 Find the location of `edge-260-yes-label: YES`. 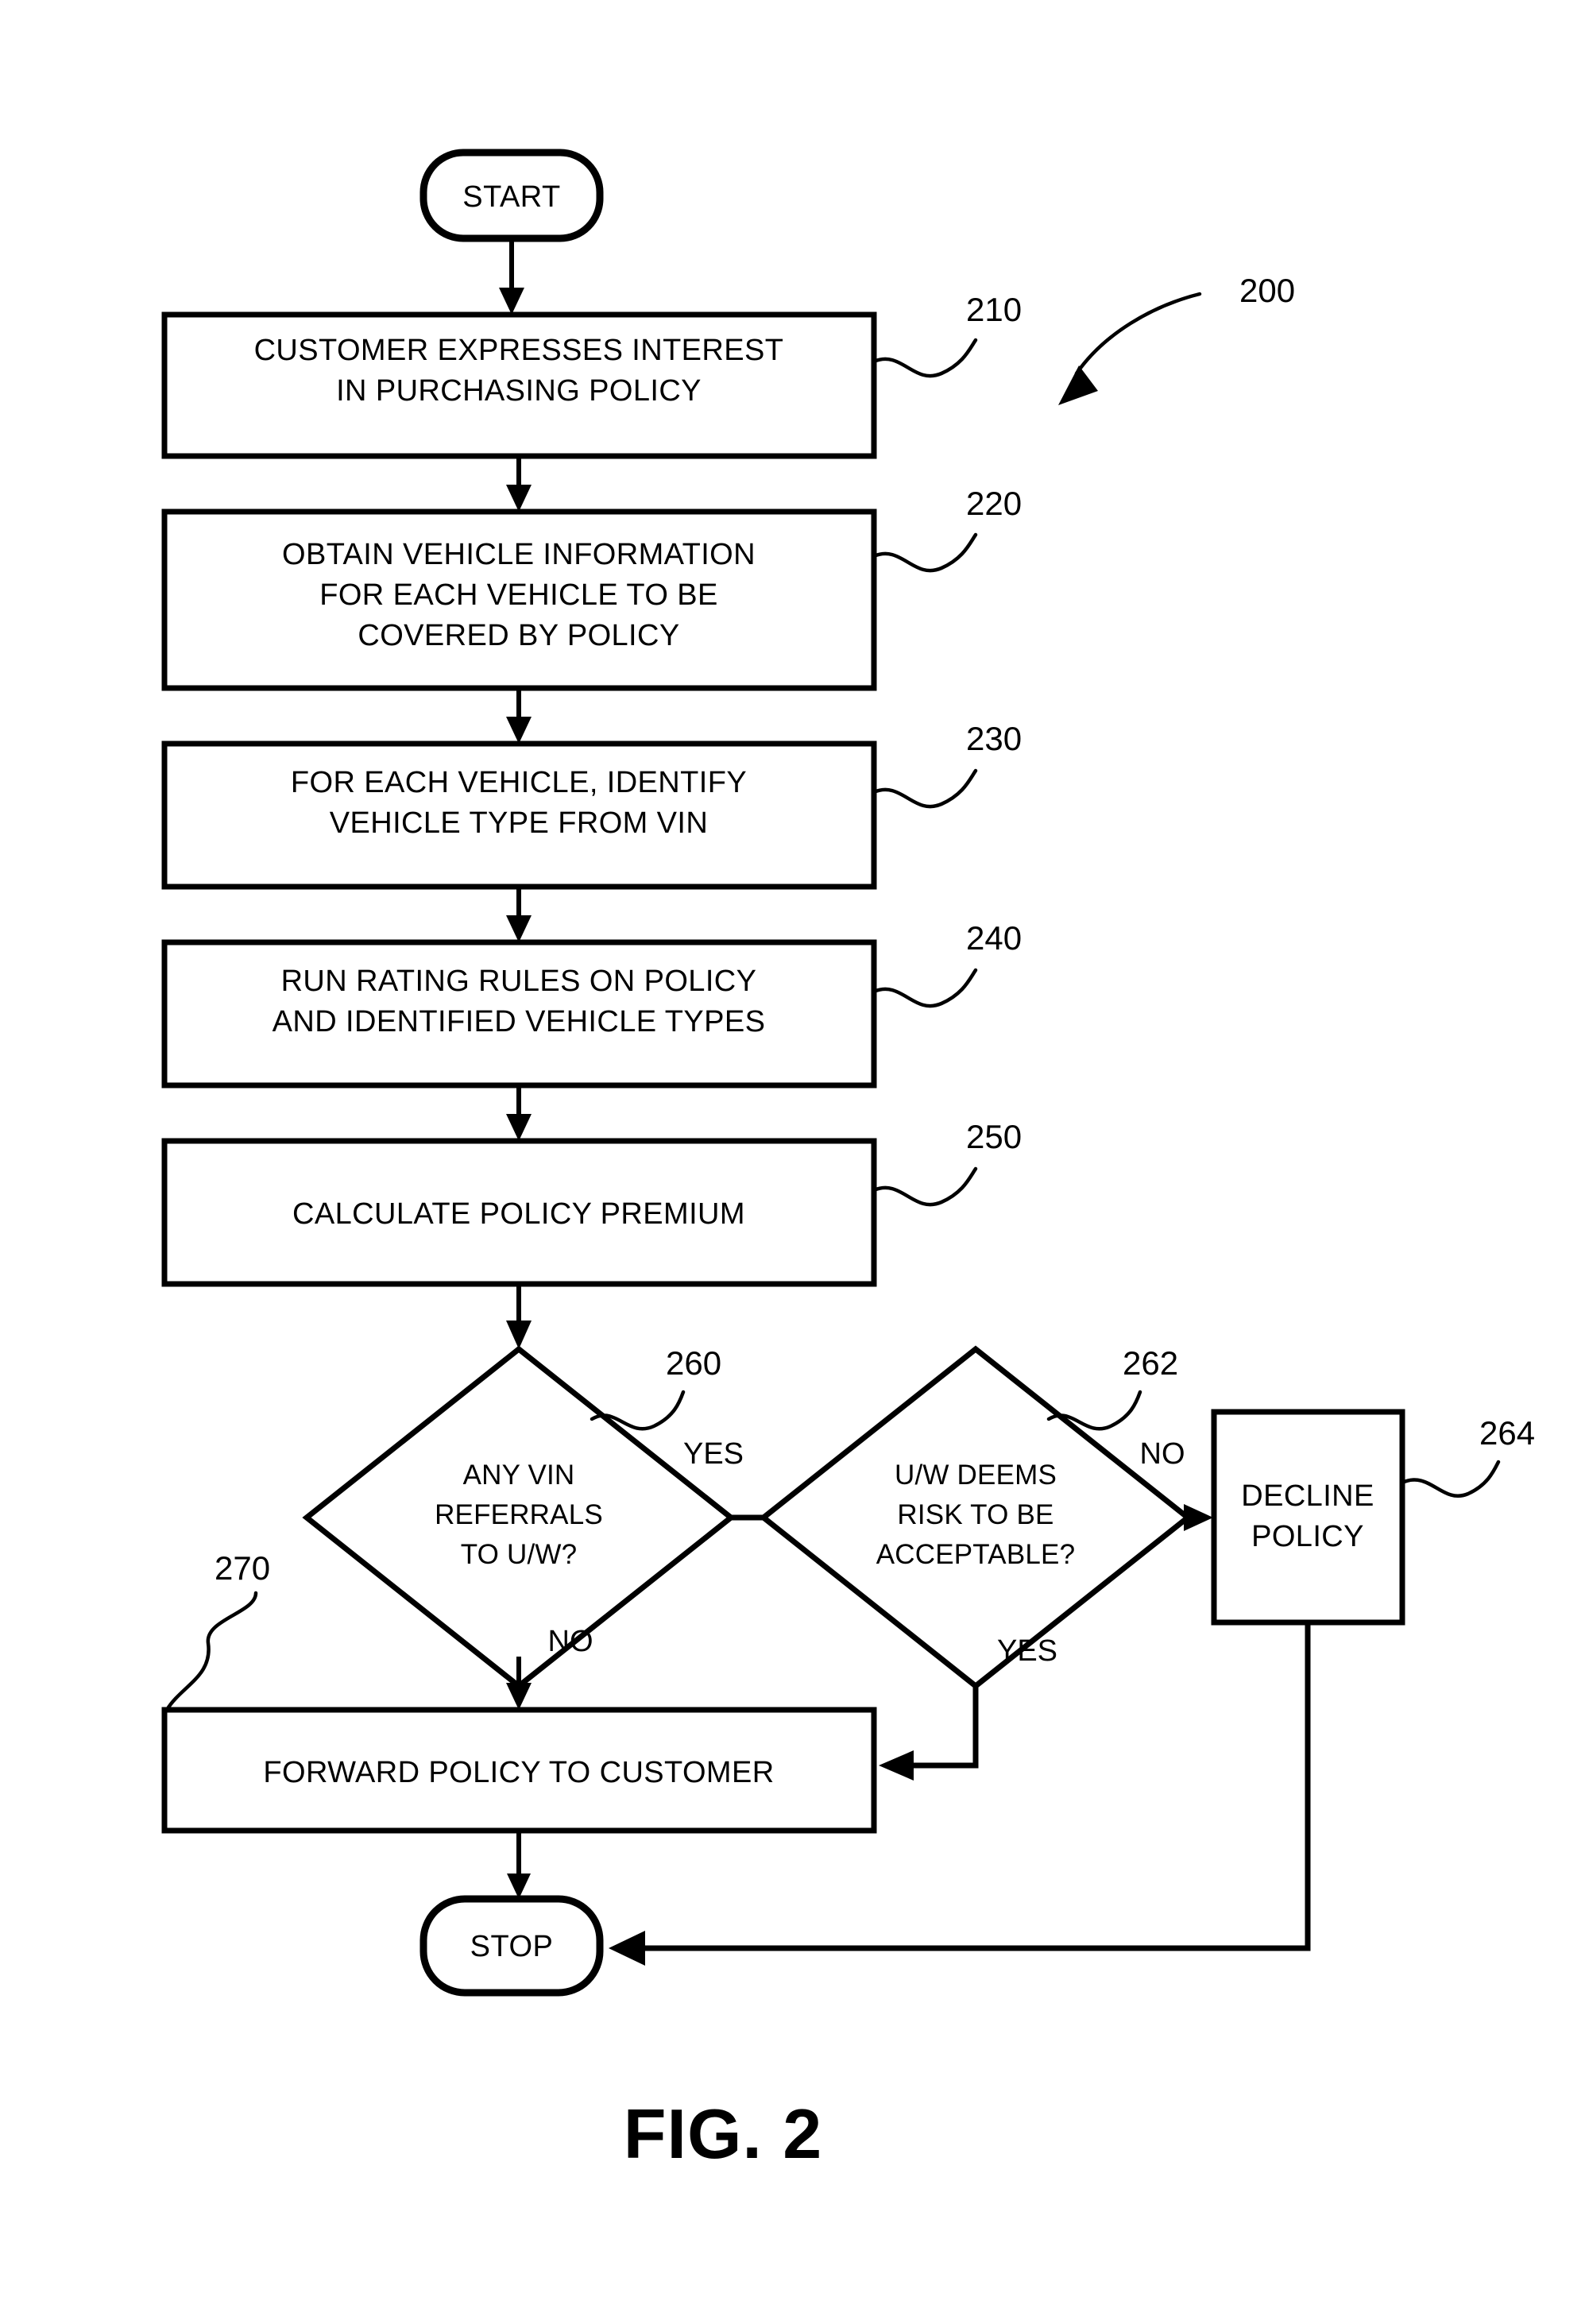

edge-260-yes-label: YES is located at coordinates (713, 1454).